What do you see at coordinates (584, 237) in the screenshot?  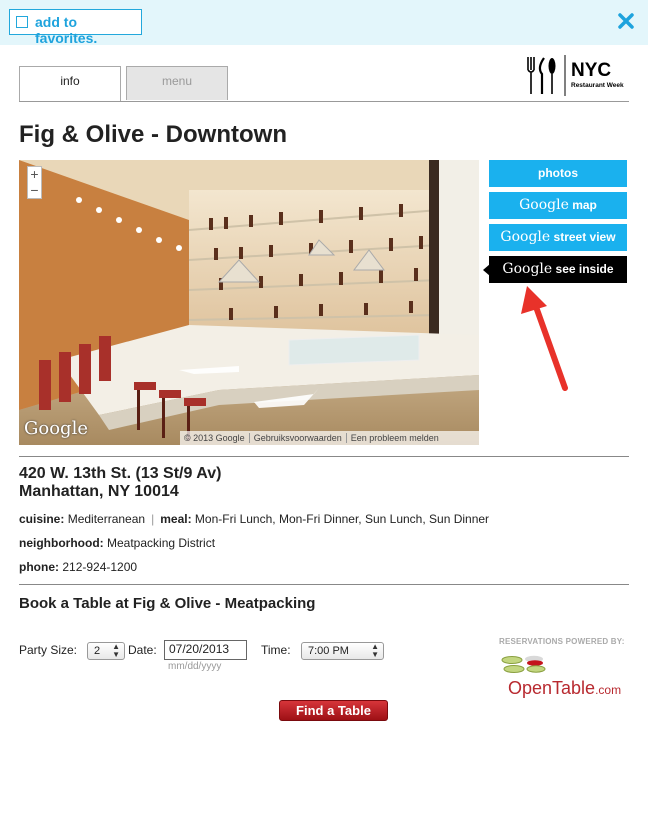 I see `street-view-button-label: street view` at bounding box center [584, 237].